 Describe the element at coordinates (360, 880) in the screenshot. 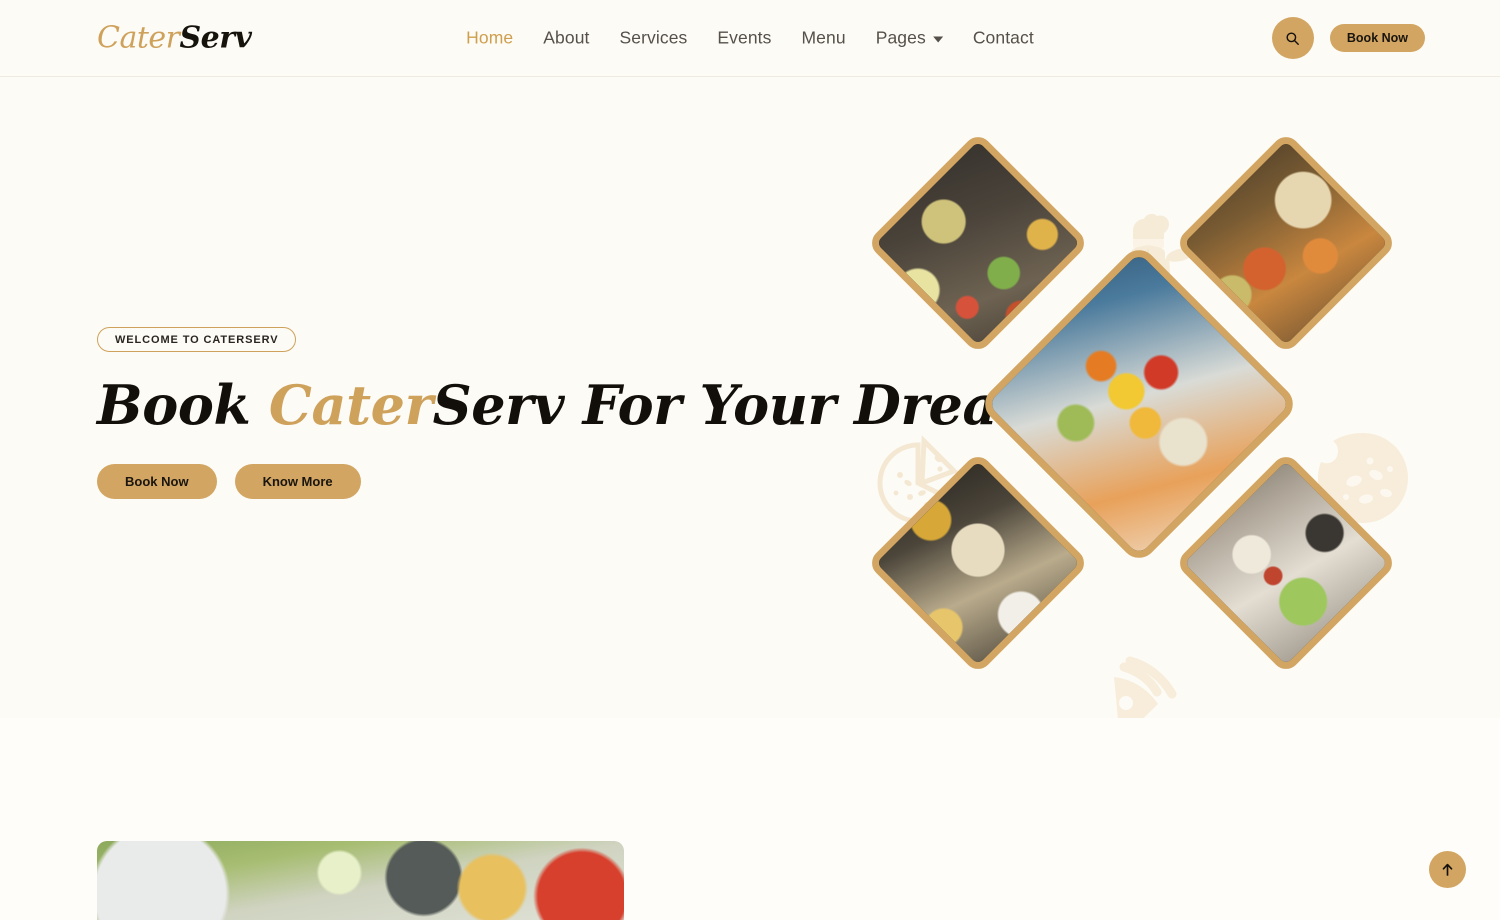

I see `outdoor-garden-dining-image` at that location.